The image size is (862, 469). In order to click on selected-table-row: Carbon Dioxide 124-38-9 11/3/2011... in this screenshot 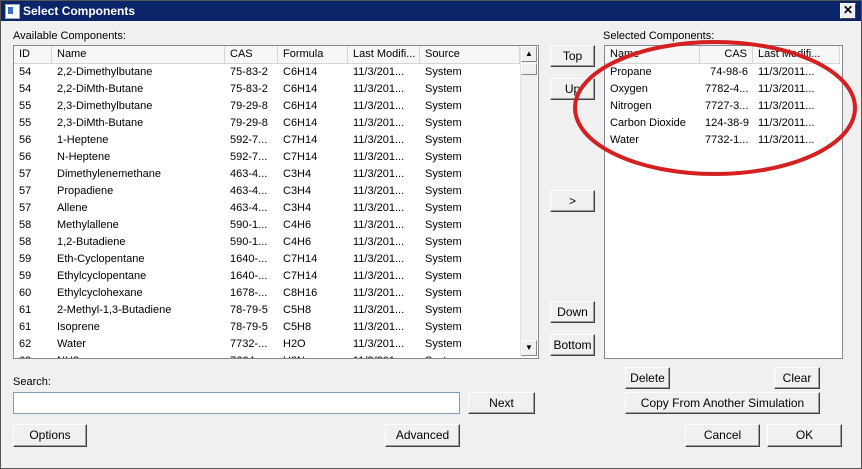, I will do `click(722, 123)`.